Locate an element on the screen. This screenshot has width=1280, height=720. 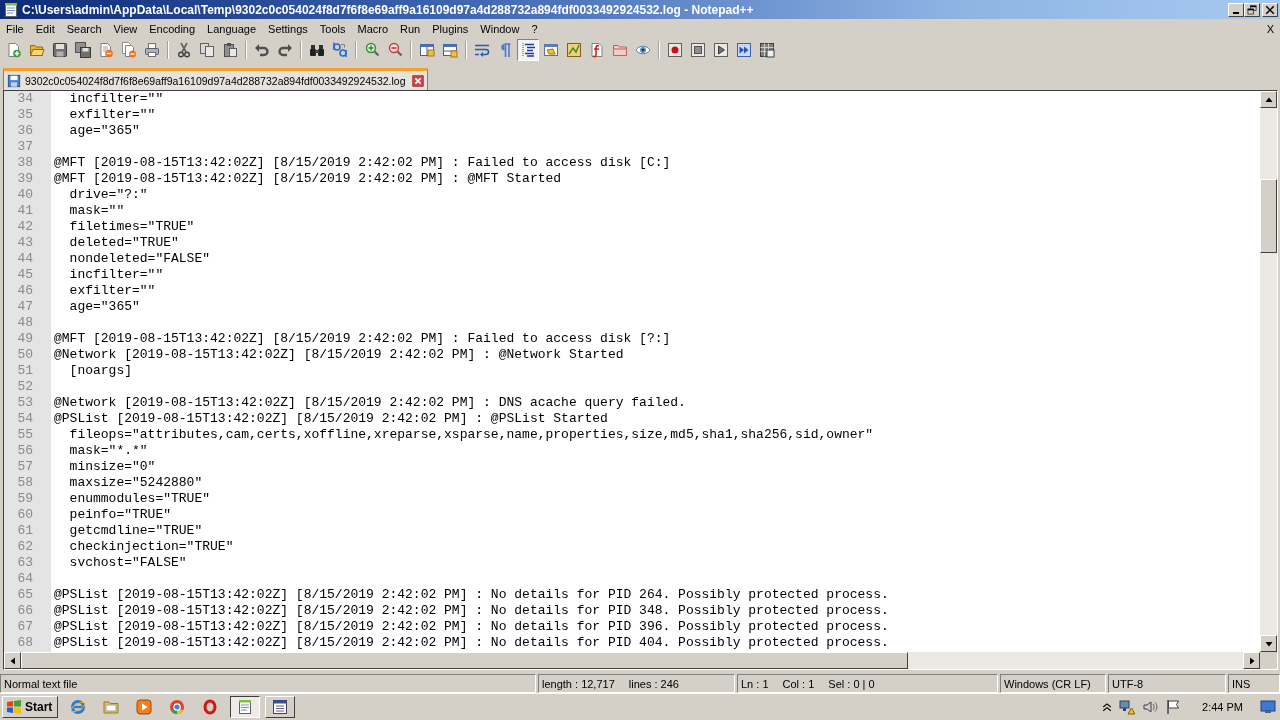
line-number: 66 is located at coordinates (25, 611).